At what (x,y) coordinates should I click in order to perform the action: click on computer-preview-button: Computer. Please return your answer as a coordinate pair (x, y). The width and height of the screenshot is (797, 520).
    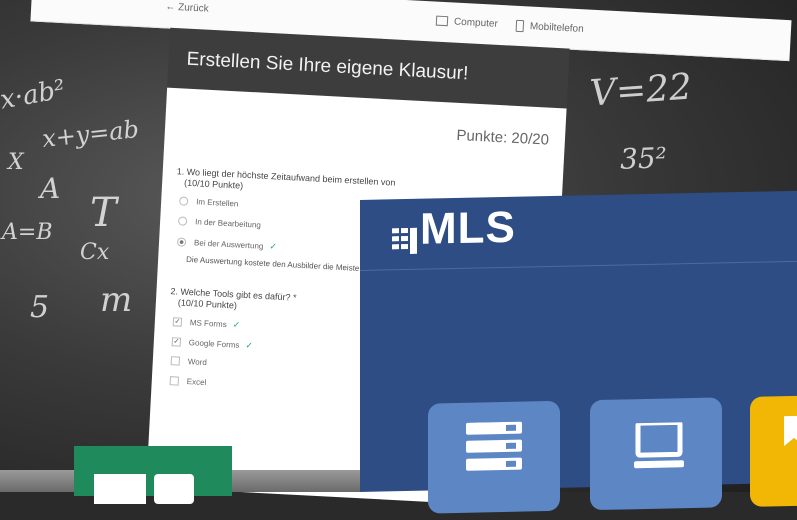
    Looking at the image, I should click on (467, 22).